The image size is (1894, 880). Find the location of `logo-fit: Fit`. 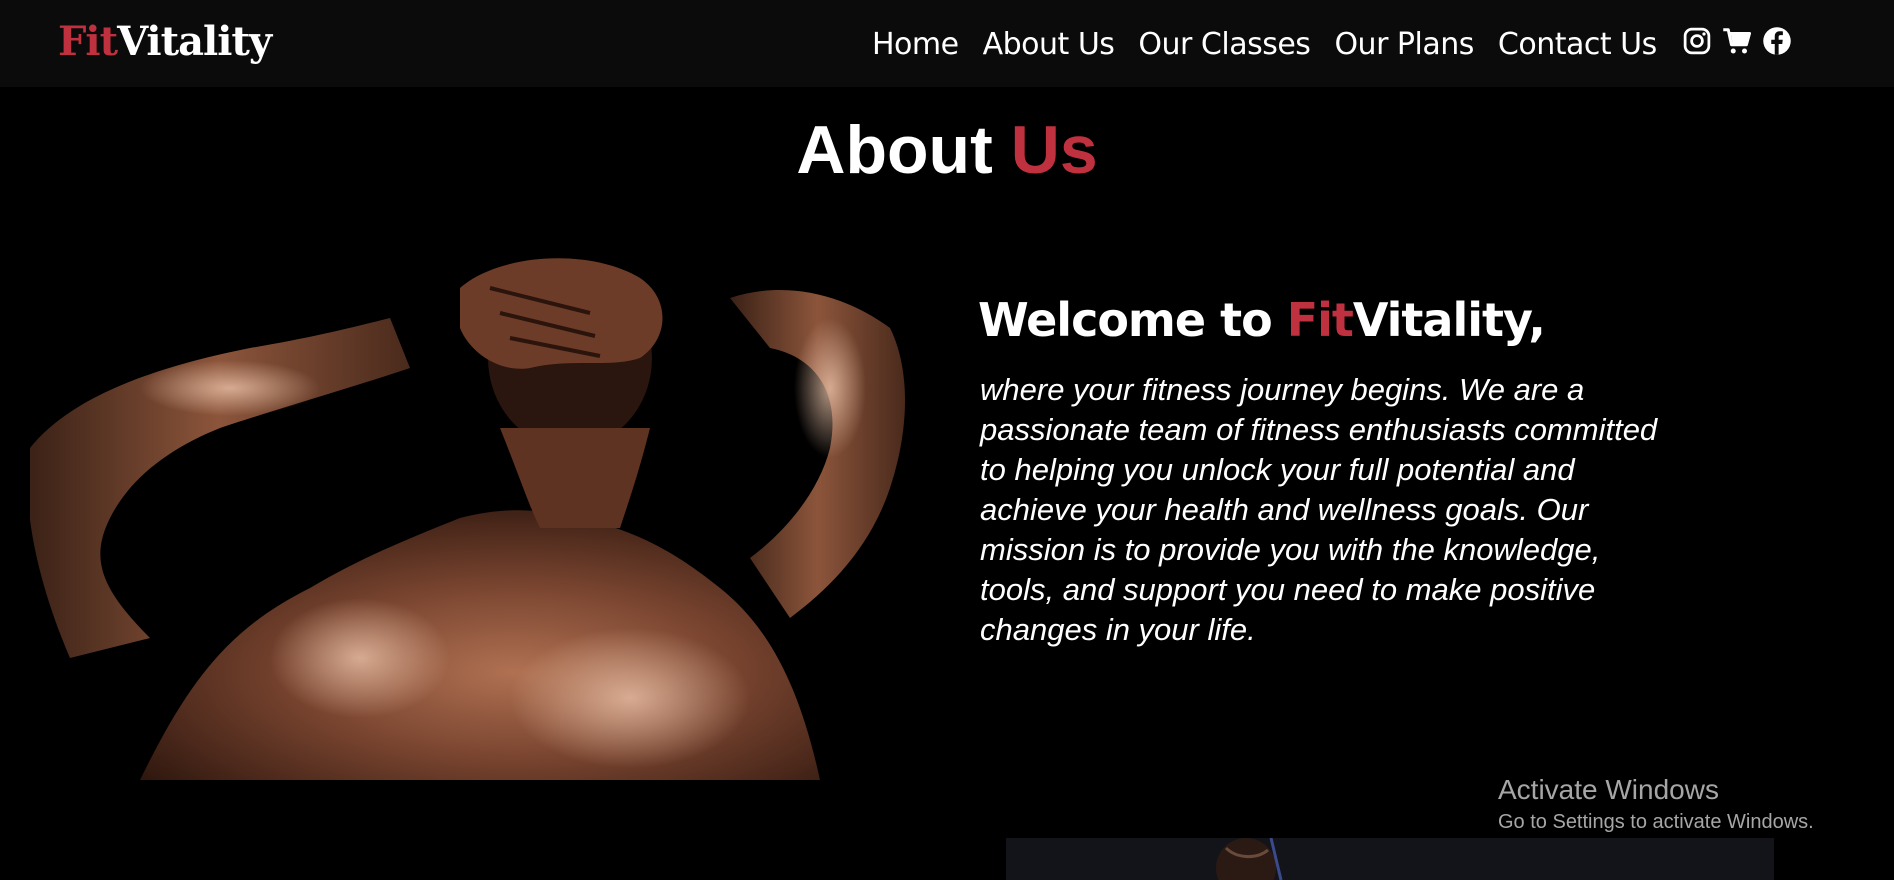

logo-fit: Fit is located at coordinates (88, 41).